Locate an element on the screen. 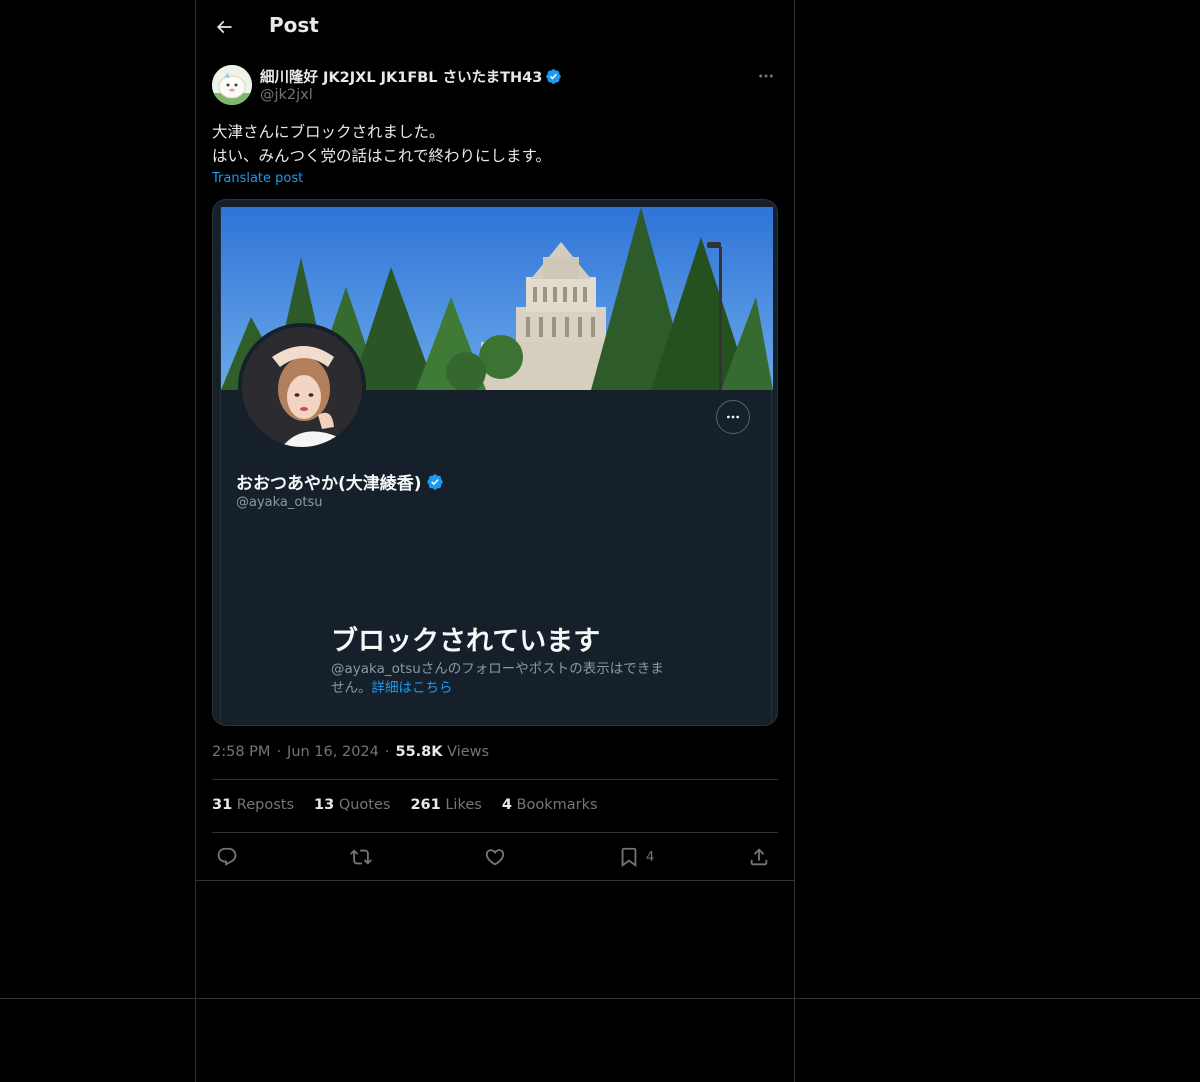 This screenshot has height=1082, width=1200. views: 55.8K Views is located at coordinates (443, 752).